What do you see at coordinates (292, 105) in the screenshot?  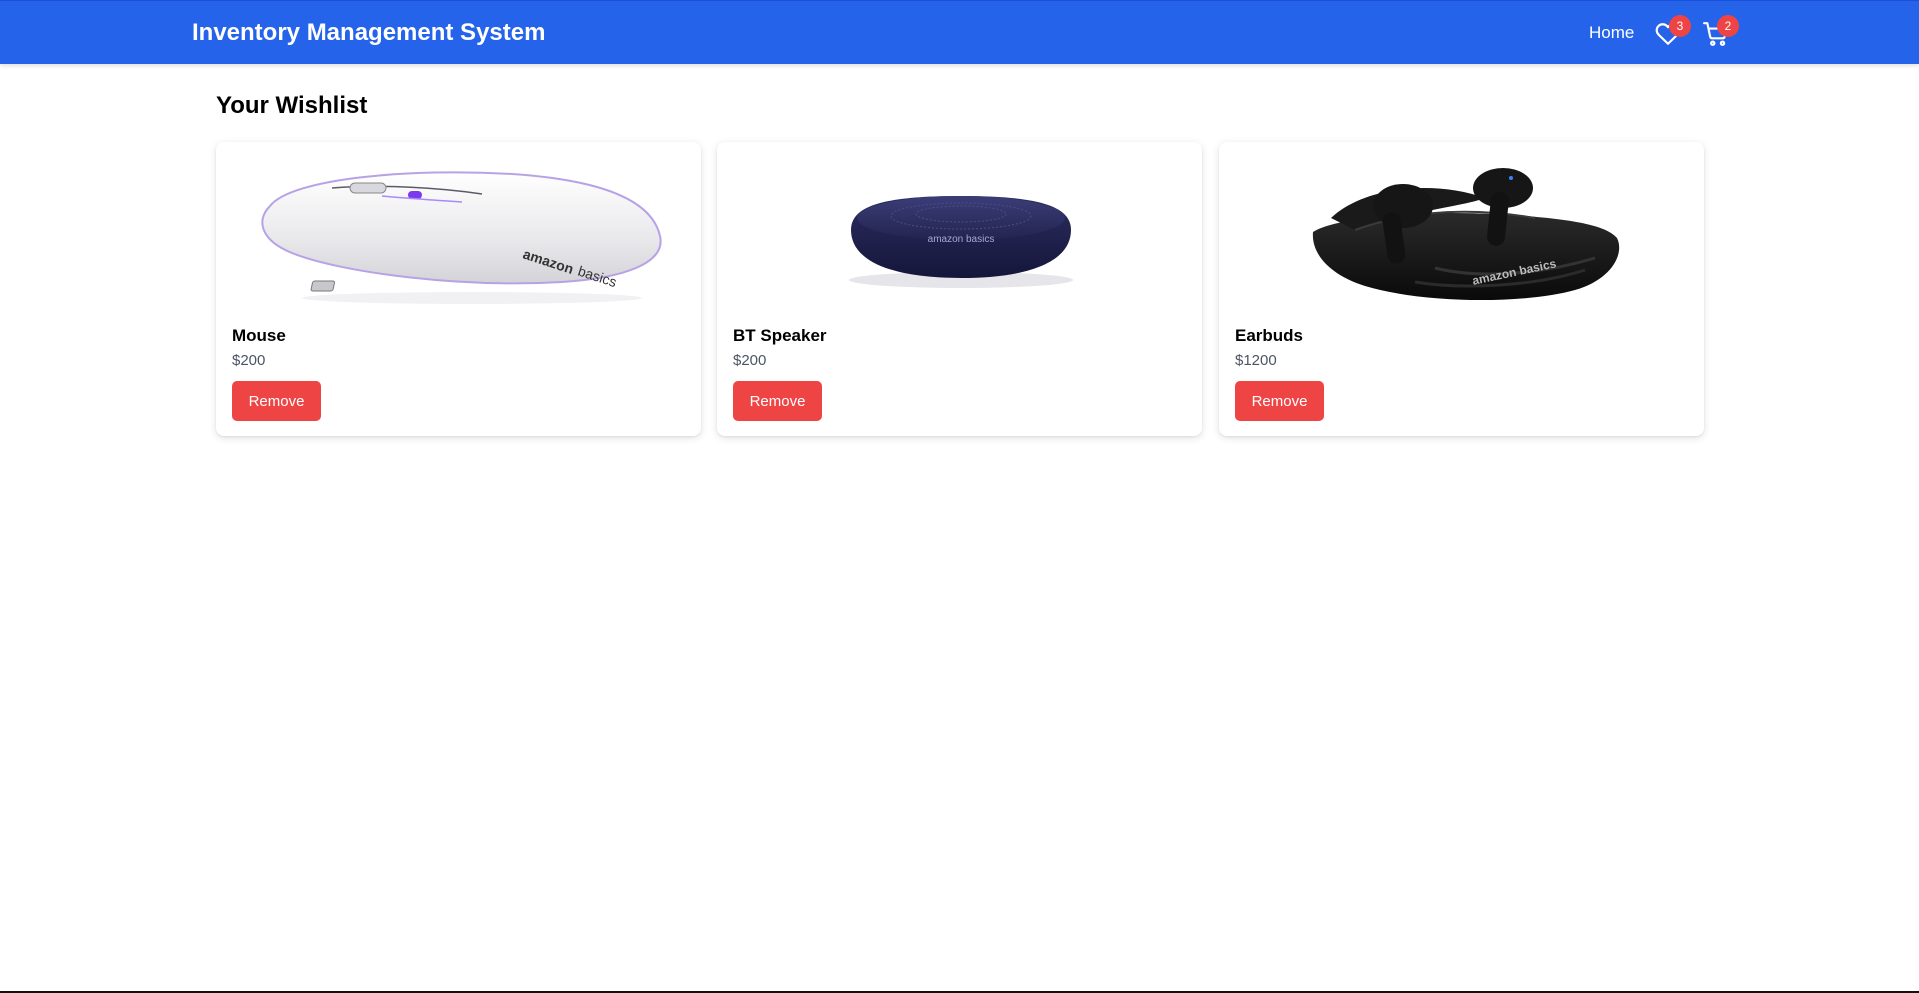 I see `page-title: Your Wishlist` at bounding box center [292, 105].